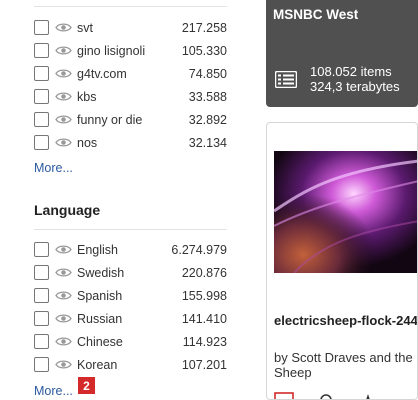  Describe the element at coordinates (207, 142) in the screenshot. I see `facet-count: 32.134` at that location.